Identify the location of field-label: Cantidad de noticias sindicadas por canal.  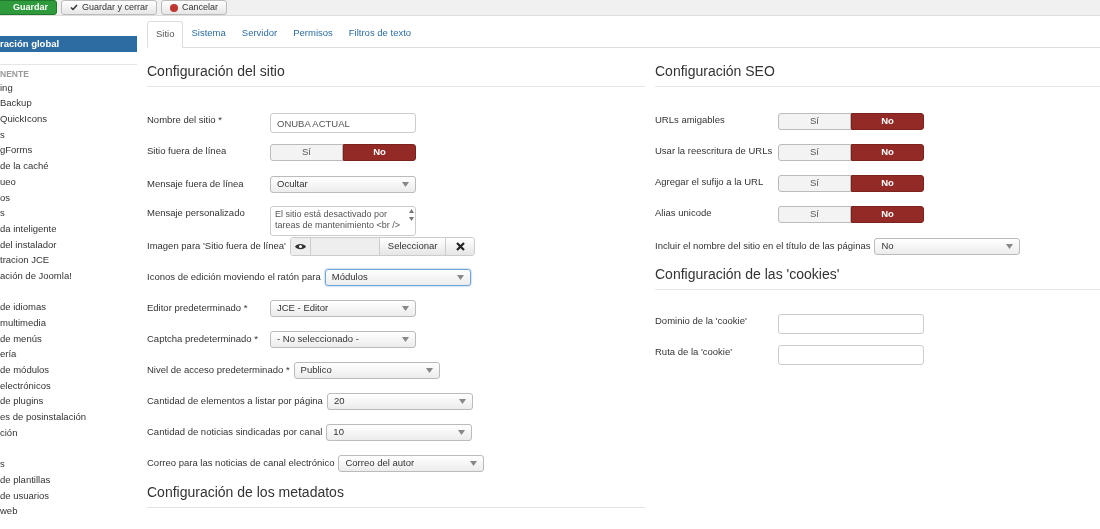
(235, 432).